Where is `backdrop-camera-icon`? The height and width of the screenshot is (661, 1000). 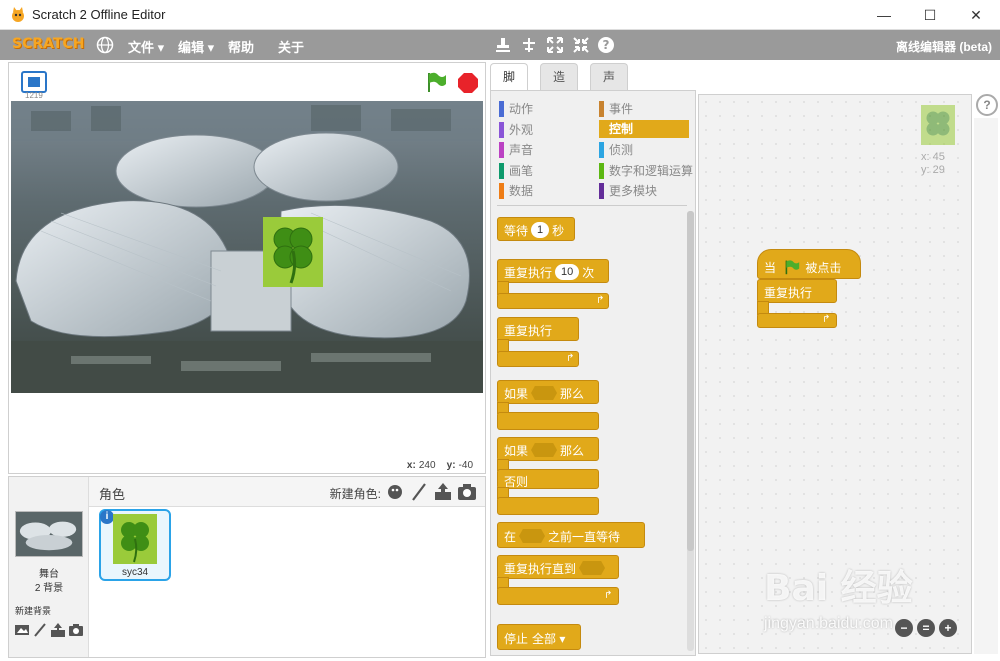 backdrop-camera-icon is located at coordinates (76, 630).